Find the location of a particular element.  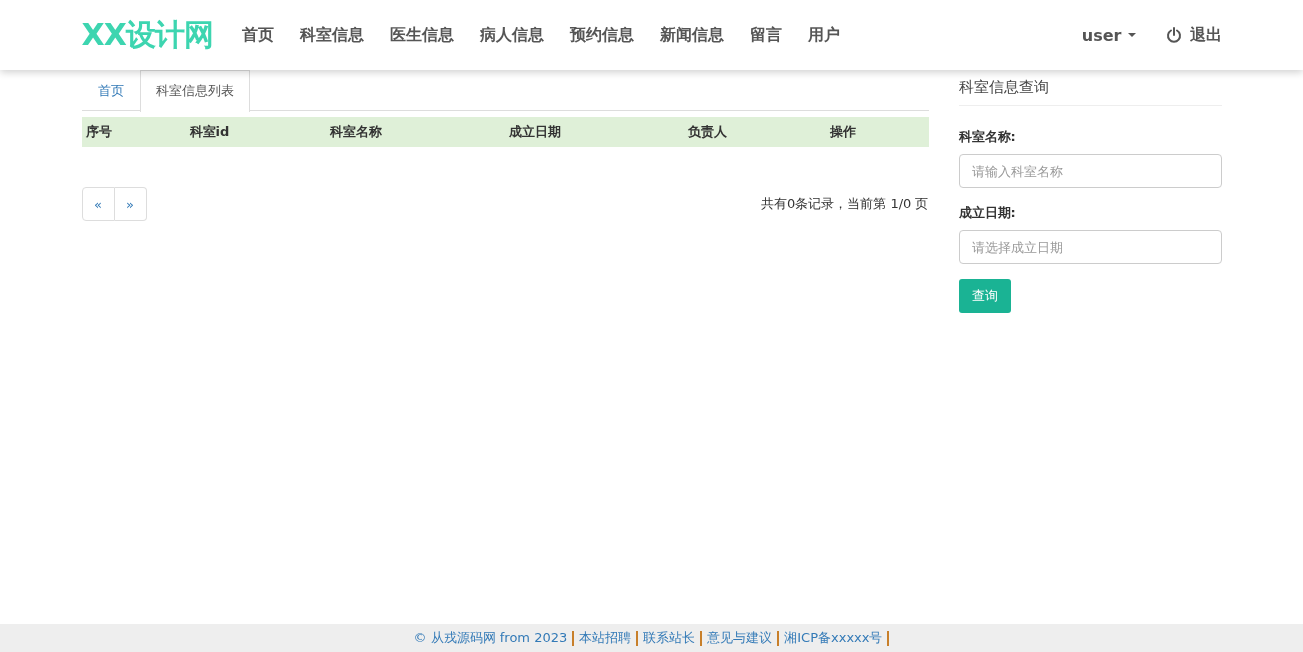

nav-link: 新闻信息 is located at coordinates (691, 35).